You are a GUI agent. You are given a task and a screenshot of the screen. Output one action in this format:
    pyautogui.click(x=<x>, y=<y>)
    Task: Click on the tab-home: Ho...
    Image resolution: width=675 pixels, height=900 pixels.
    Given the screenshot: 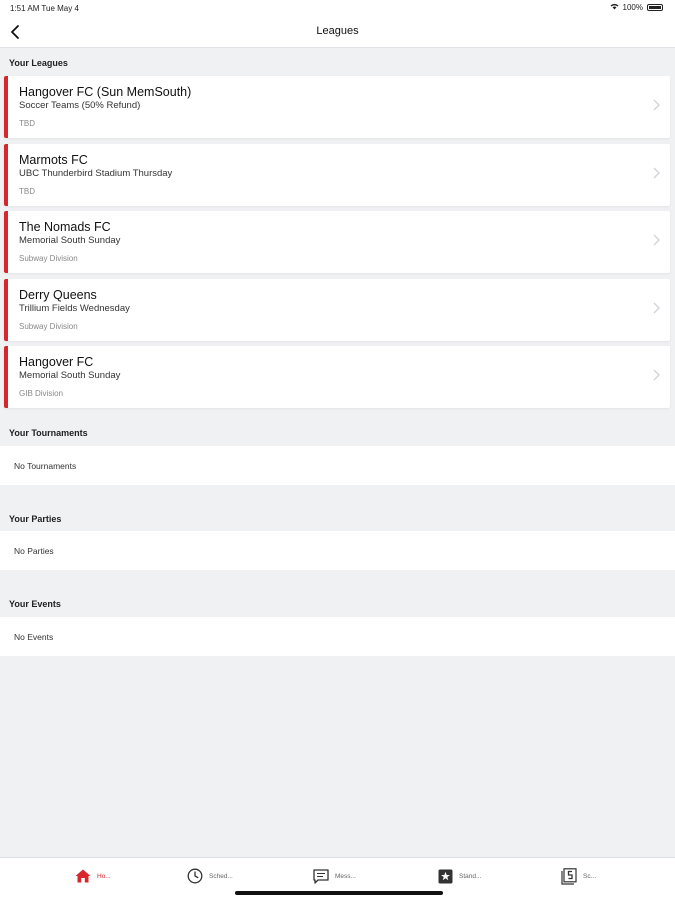 What is the action you would take?
    pyautogui.click(x=93, y=876)
    